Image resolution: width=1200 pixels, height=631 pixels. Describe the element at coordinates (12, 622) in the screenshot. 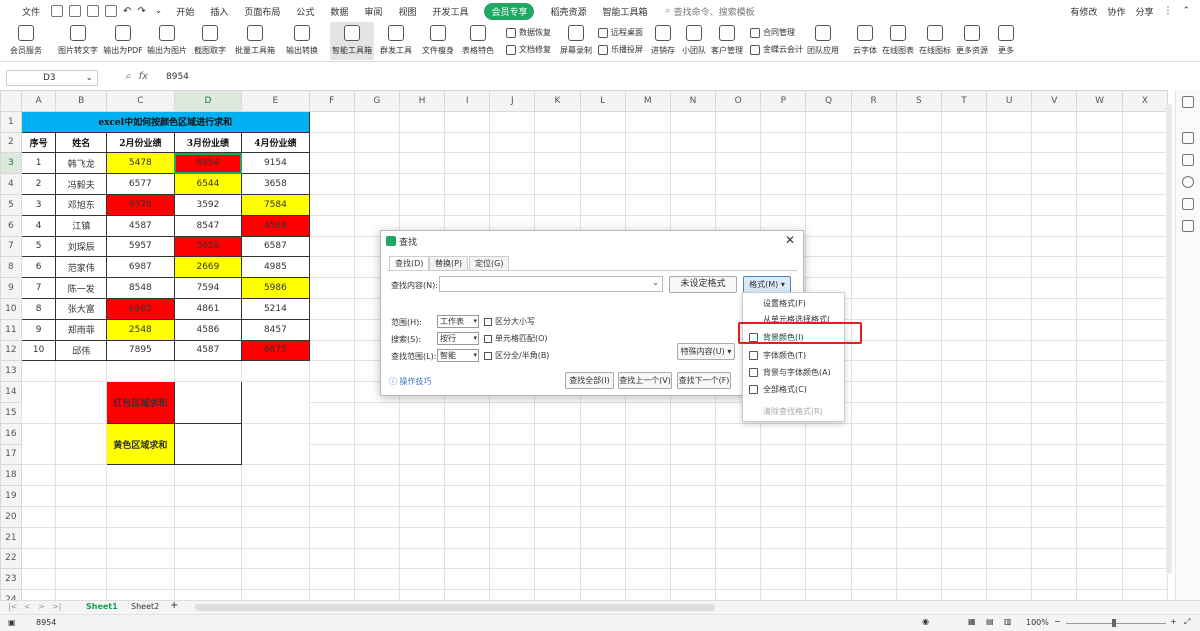

I see `status-icon: ▣` at that location.